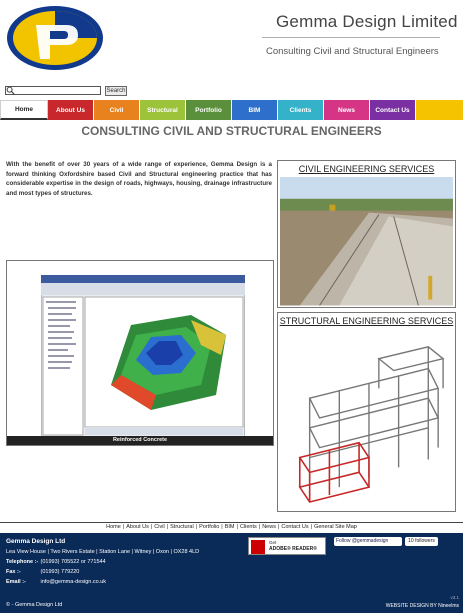  What do you see at coordinates (16, 582) in the screenshot?
I see `email-label: Email :-` at bounding box center [16, 582].